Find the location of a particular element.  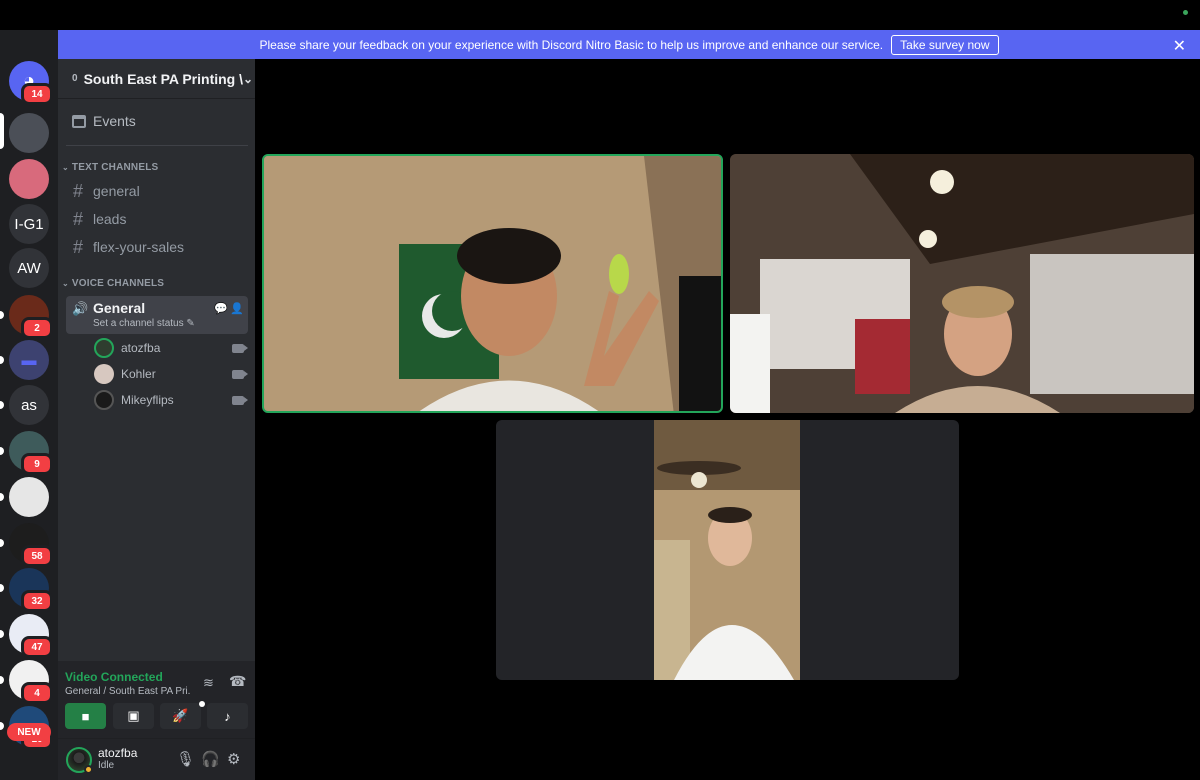

events-label: Events is located at coordinates (114, 121).